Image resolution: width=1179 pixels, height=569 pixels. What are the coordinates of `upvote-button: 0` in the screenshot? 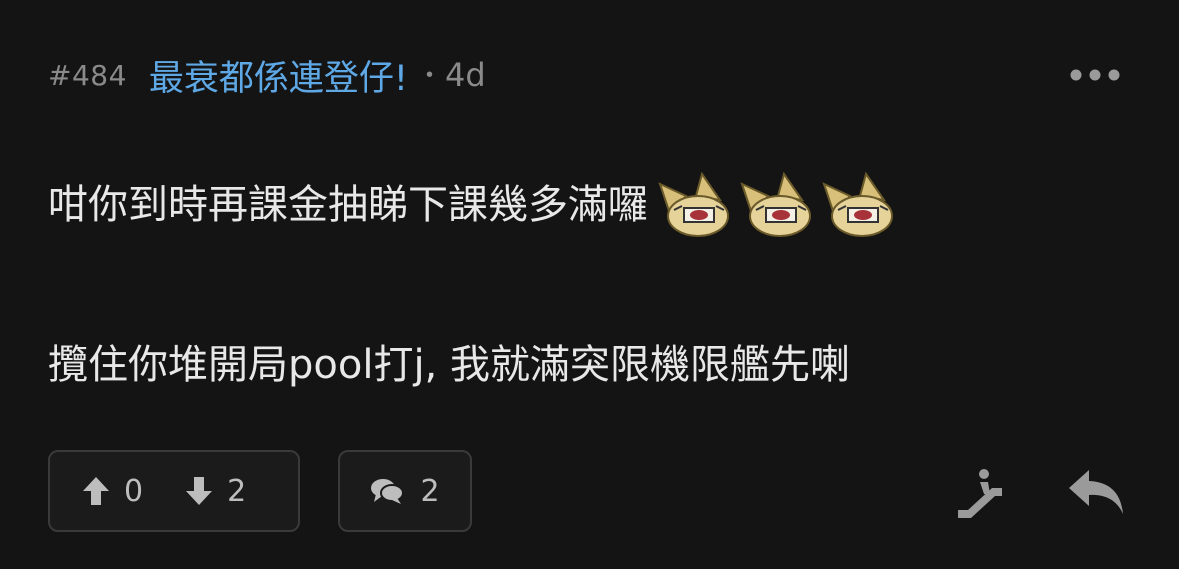 It's located at (112, 491).